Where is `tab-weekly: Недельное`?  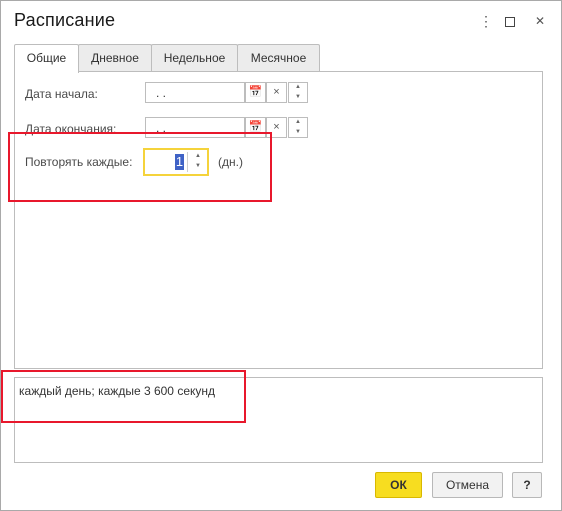 tab-weekly: Недельное is located at coordinates (194, 57).